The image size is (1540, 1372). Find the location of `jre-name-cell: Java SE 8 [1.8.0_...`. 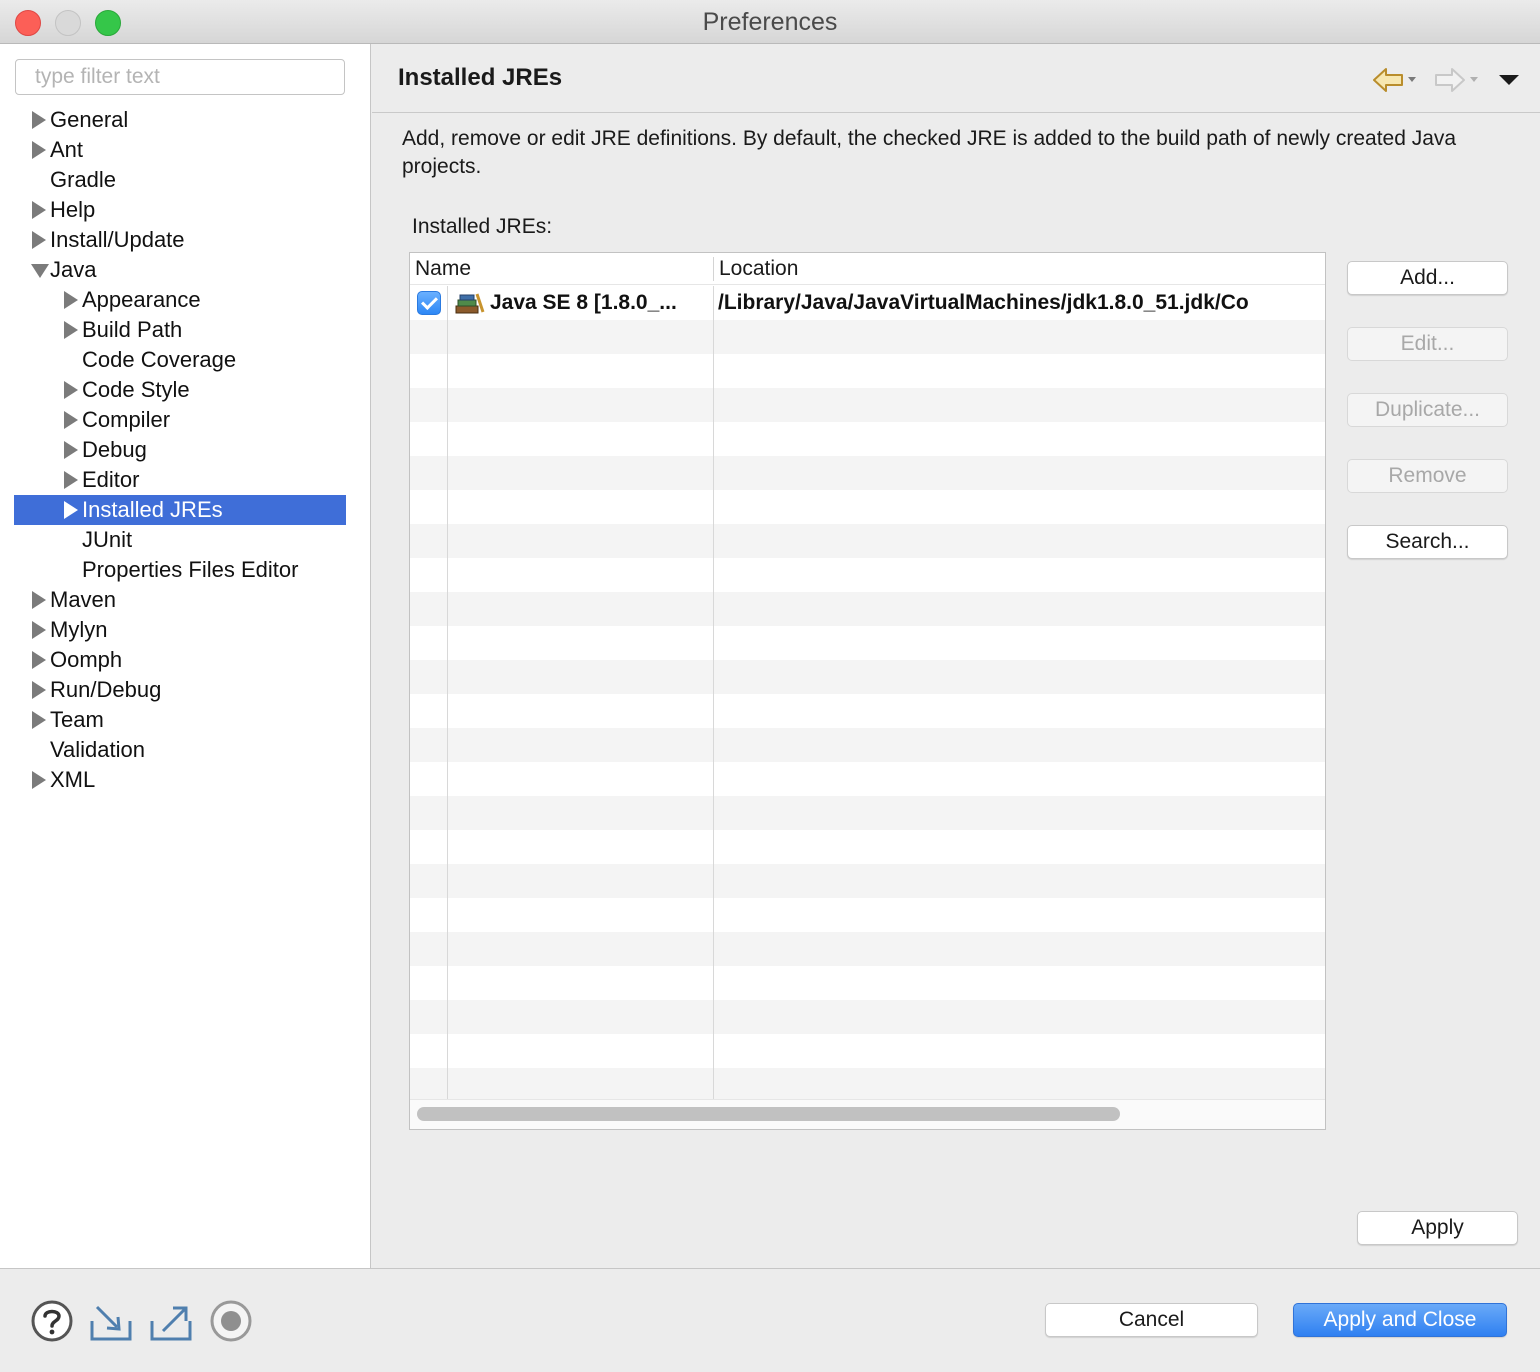

jre-name-cell: Java SE 8 [1.8.0_... is located at coordinates (583, 302).